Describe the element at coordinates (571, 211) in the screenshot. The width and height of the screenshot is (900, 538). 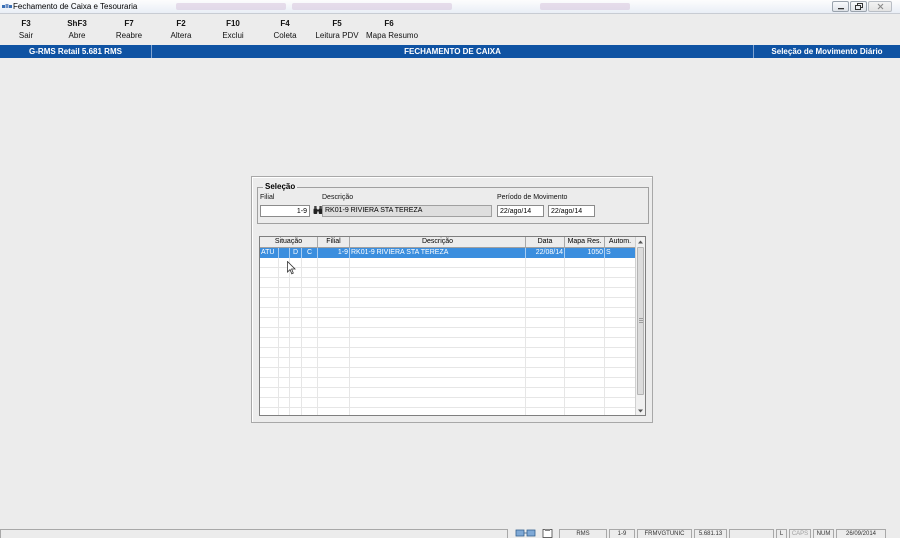
I see `periodo-fim-input` at that location.